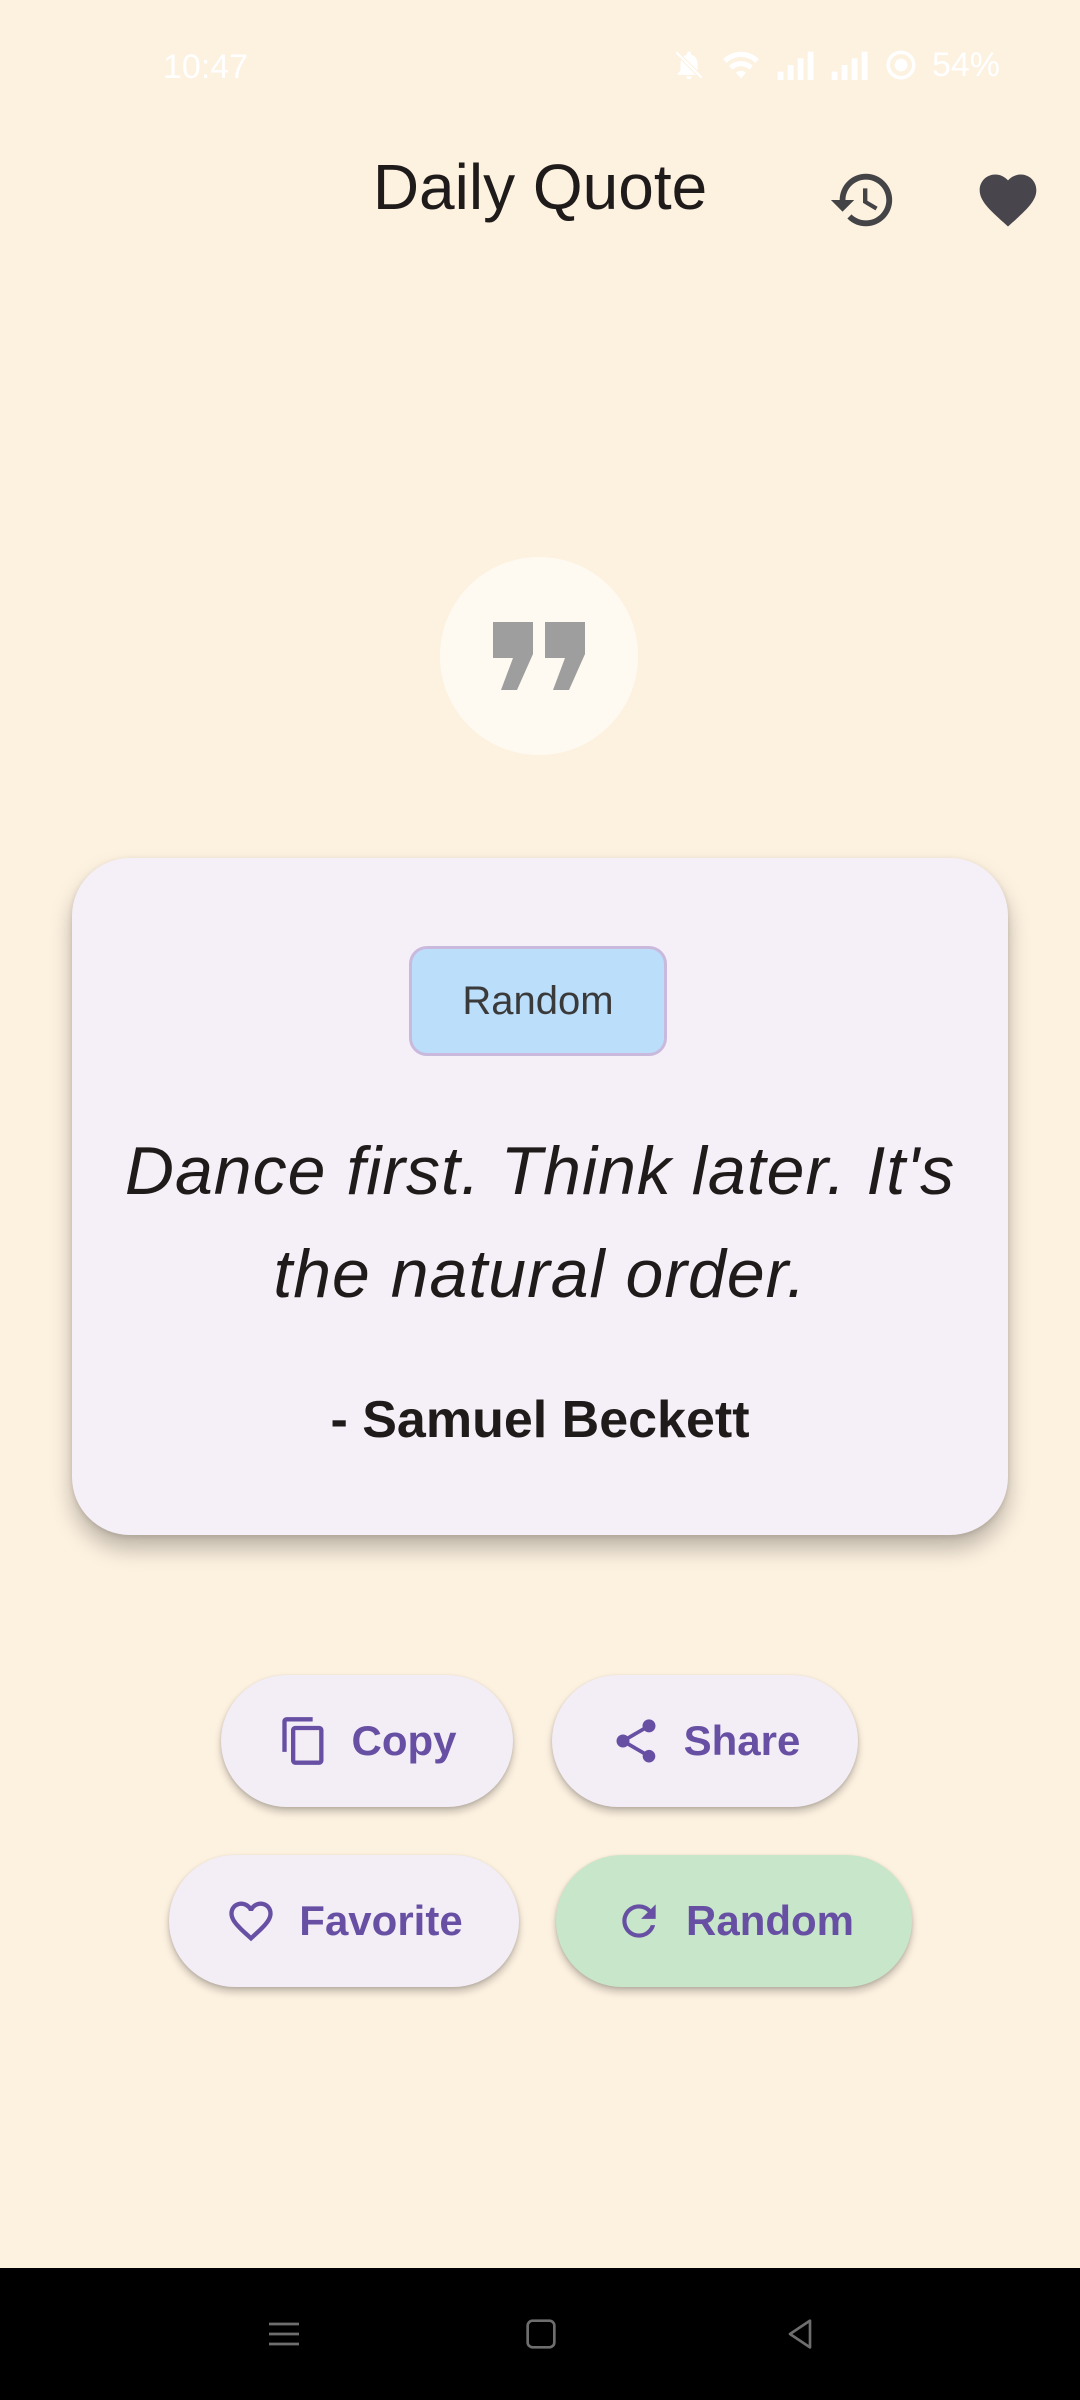 The height and width of the screenshot is (2400, 1080). I want to click on nav-back-button, so click(800, 2334).